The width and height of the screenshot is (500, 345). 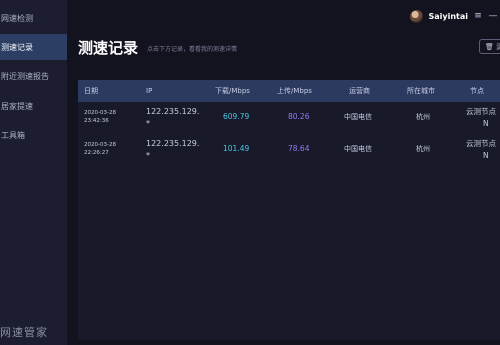 I want to click on username: Saiyintai, so click(x=448, y=16).